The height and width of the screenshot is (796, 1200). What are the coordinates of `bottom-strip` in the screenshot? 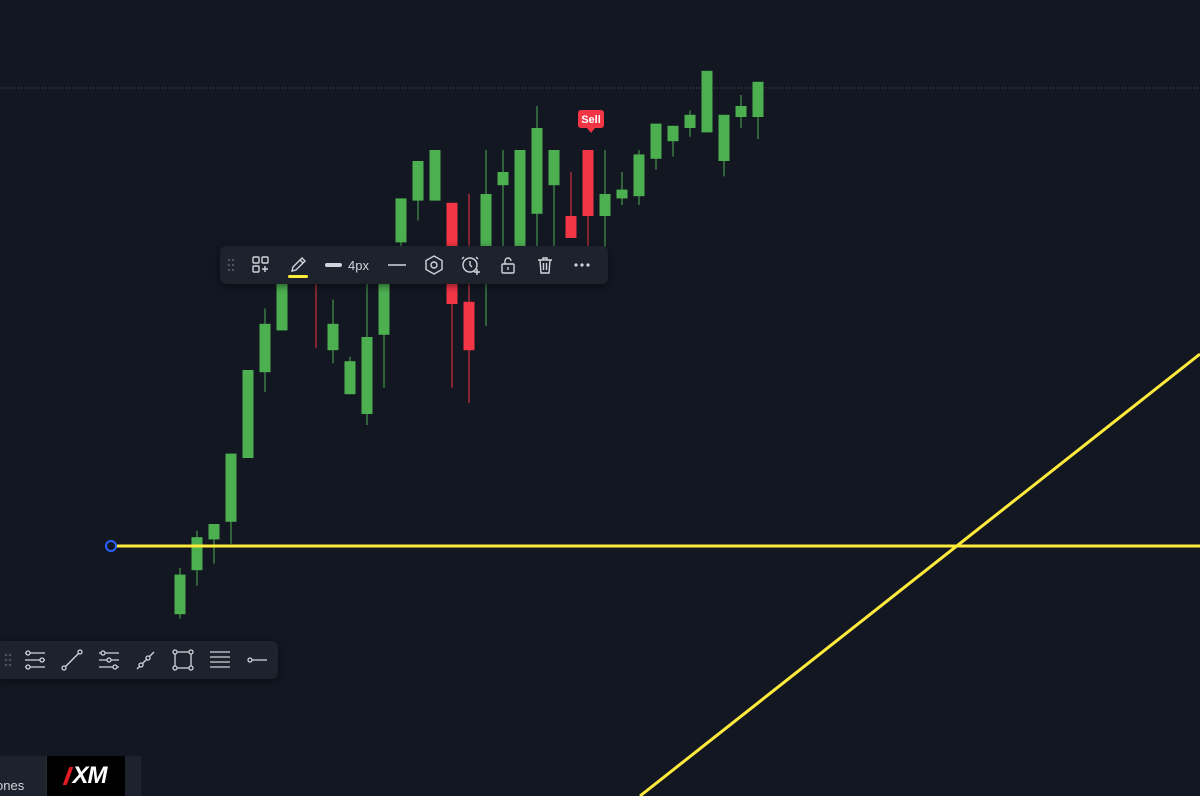 It's located at (133, 776).